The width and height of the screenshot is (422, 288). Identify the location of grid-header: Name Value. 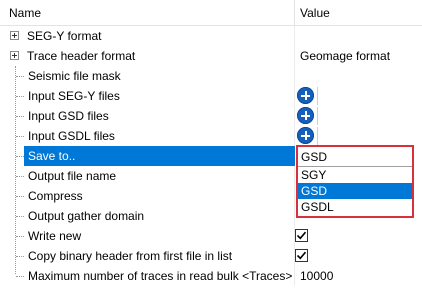
(211, 13).